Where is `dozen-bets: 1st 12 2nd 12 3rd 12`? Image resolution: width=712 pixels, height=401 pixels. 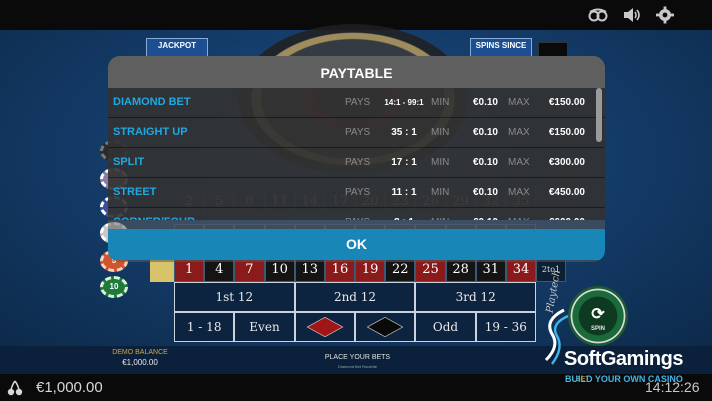
dozen-bets: 1st 12 2nd 12 3rd 12 is located at coordinates (355, 297).